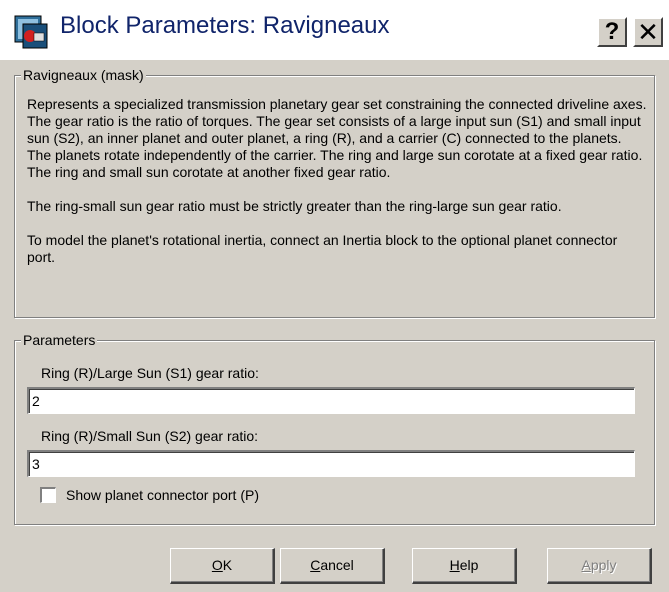  Describe the element at coordinates (83, 75) in the screenshot. I see `mask-group-legend: Ravigneaux (mask)` at that location.